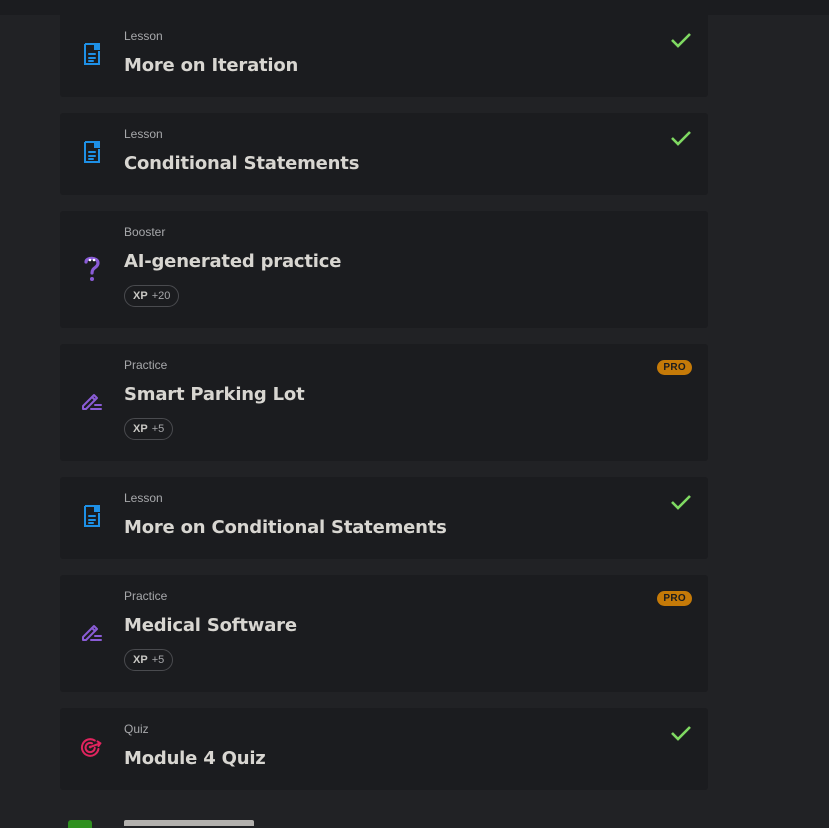 The width and height of the screenshot is (829, 828). What do you see at coordinates (414, 7) in the screenshot?
I see `top-bar` at bounding box center [414, 7].